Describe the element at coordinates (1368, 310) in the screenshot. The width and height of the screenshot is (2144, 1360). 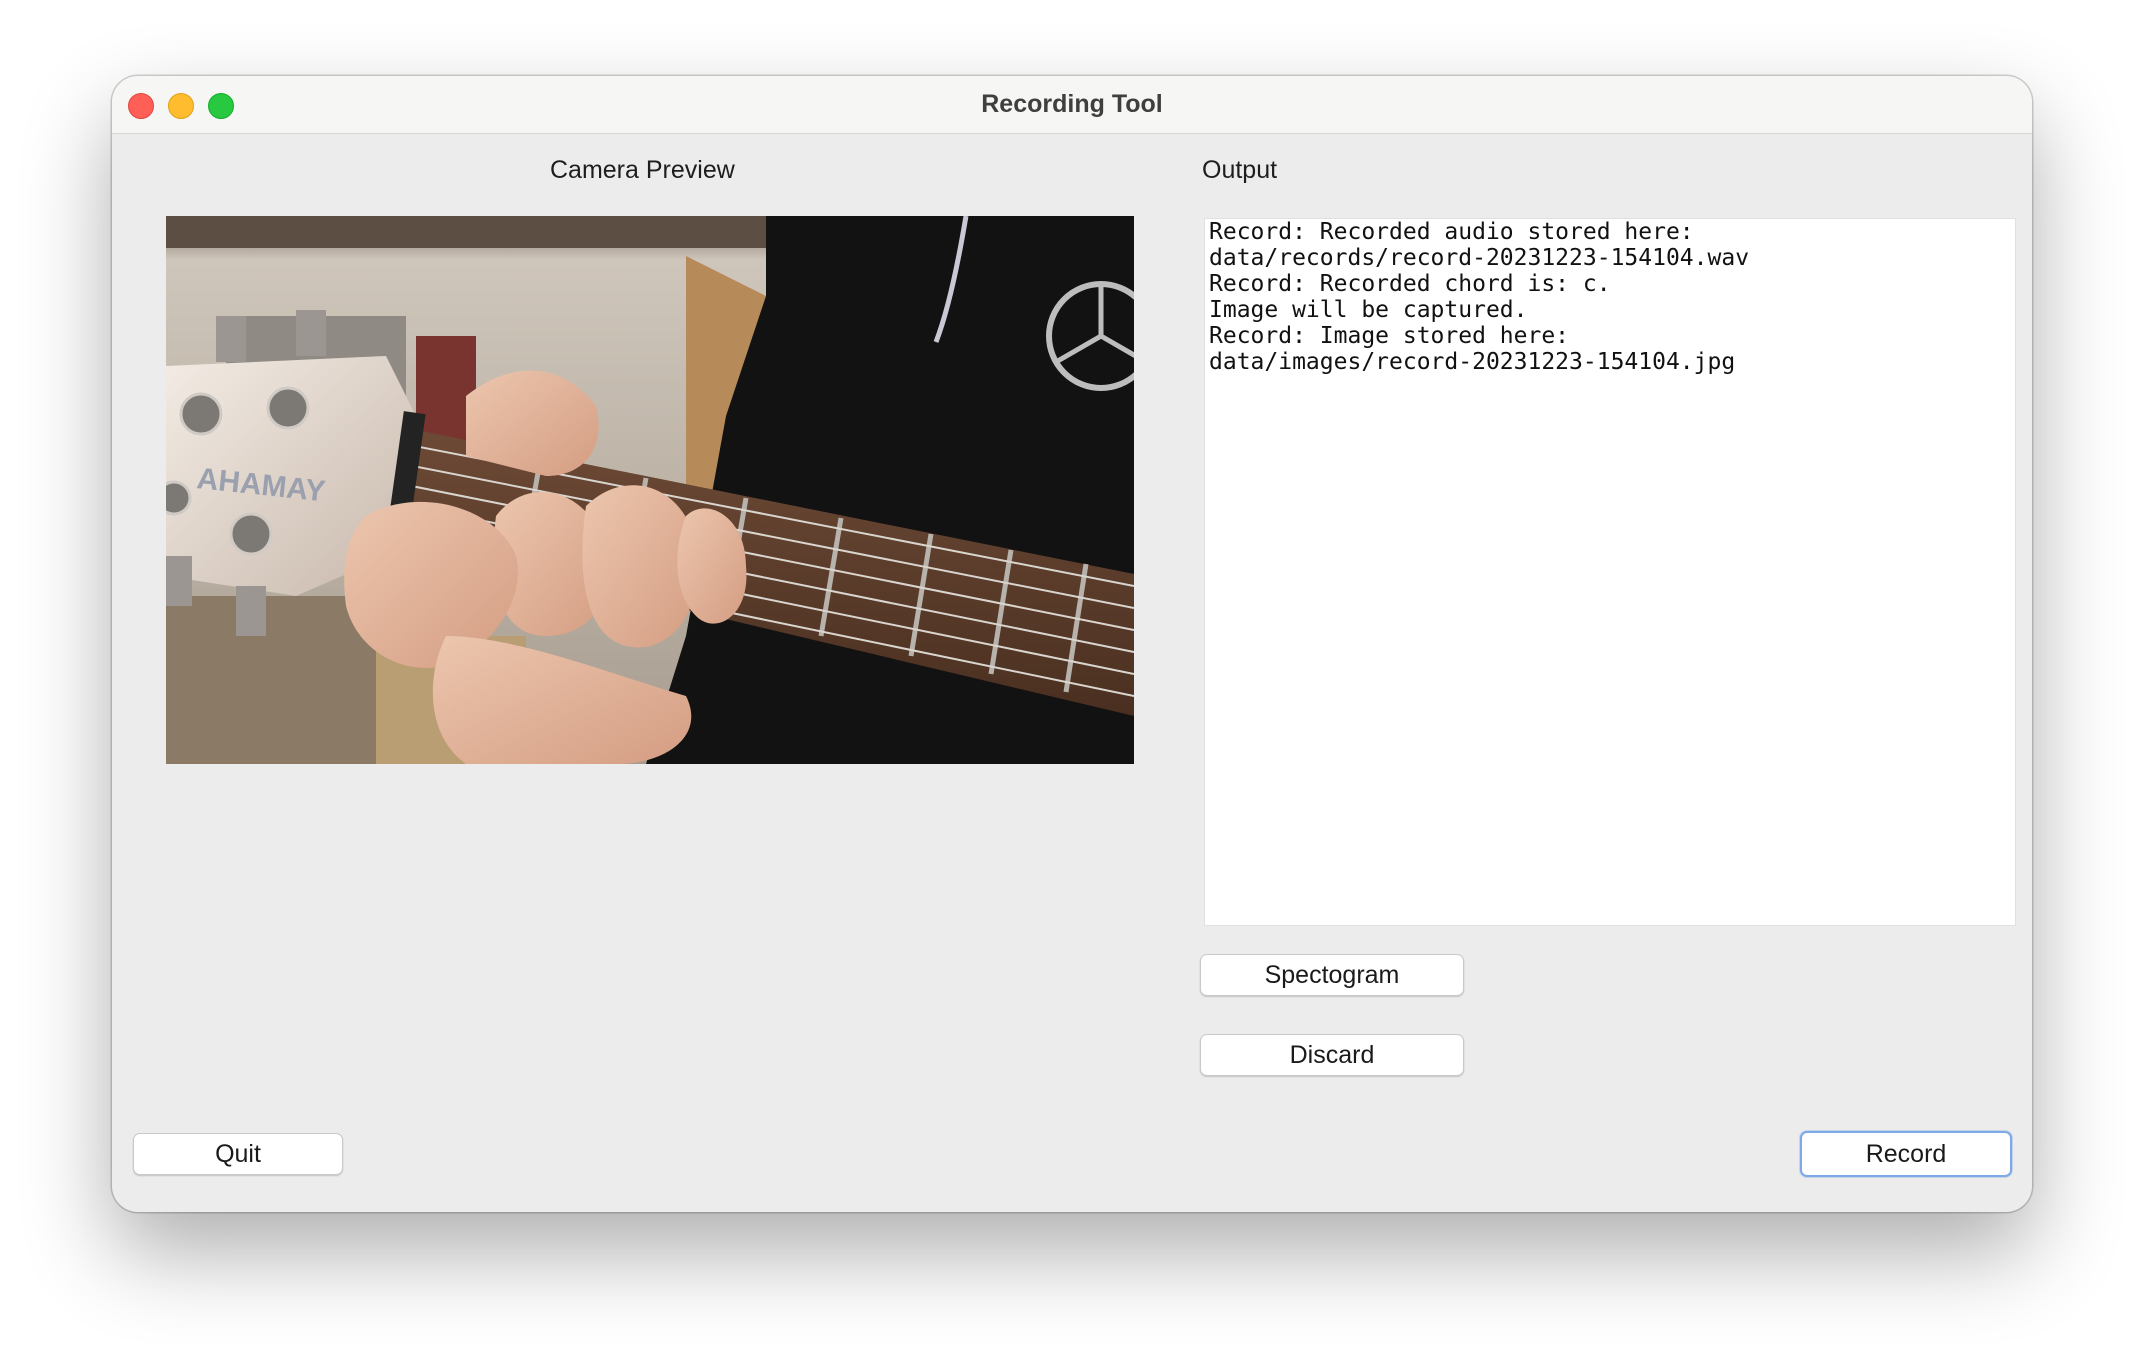
I see `output-line: Image will be captured.` at that location.